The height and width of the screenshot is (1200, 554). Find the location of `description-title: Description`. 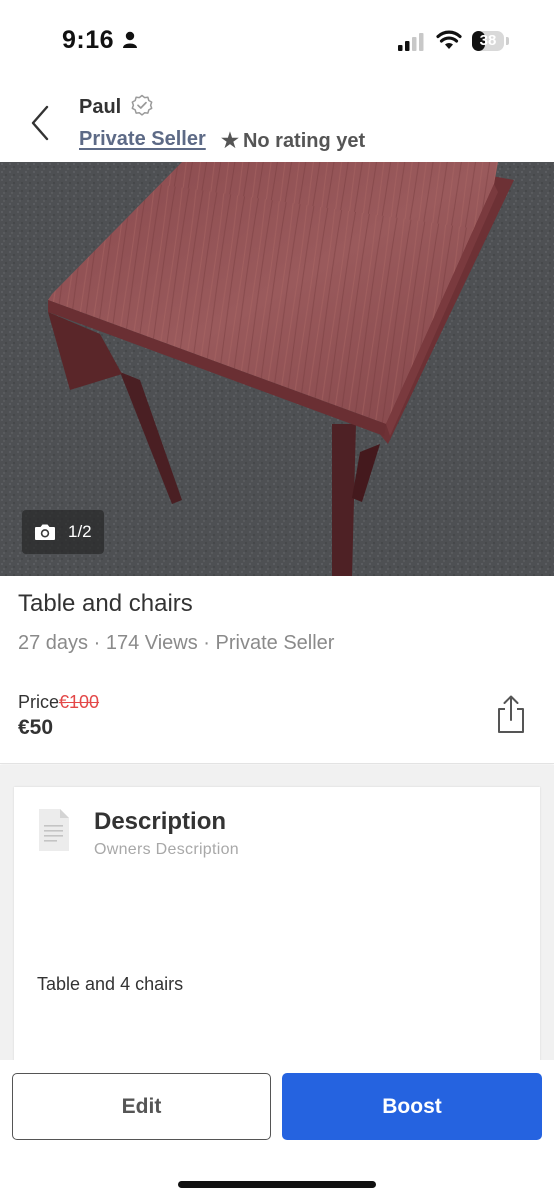

description-title: Description is located at coordinates (160, 821).